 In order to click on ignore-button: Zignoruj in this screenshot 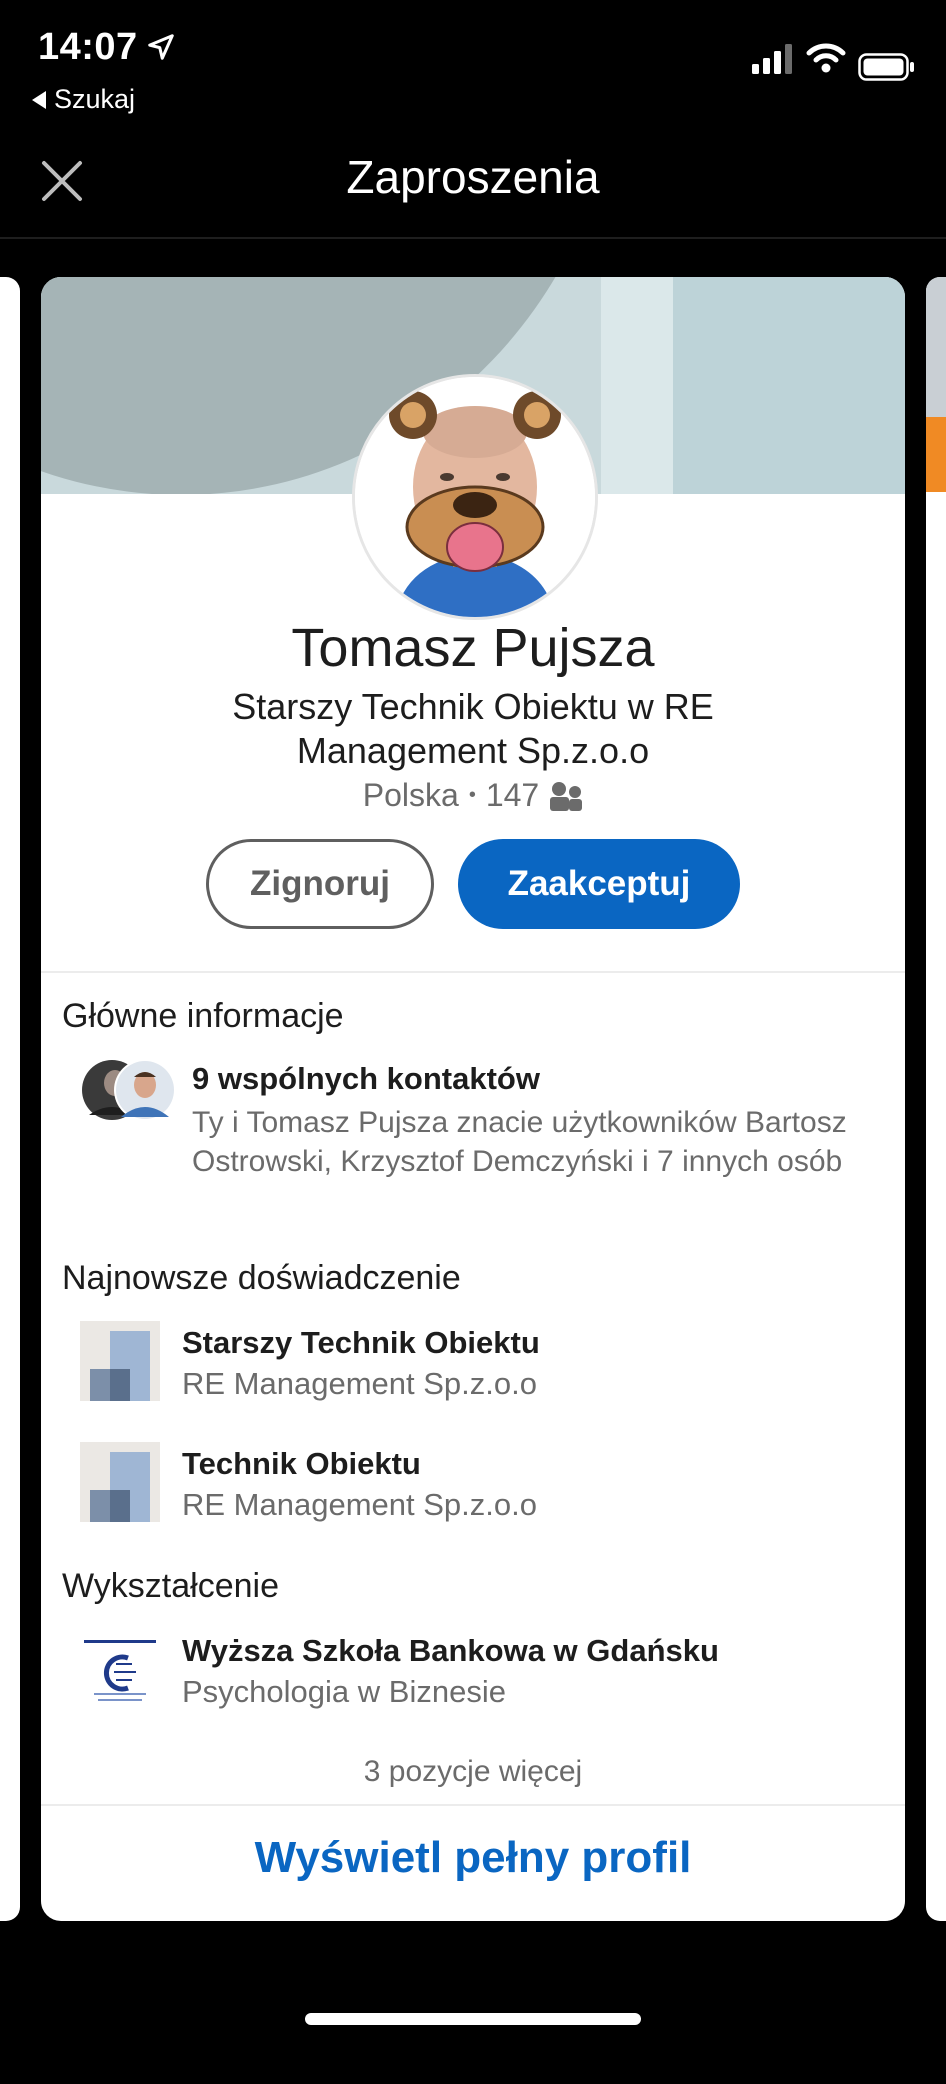, I will do `click(320, 884)`.